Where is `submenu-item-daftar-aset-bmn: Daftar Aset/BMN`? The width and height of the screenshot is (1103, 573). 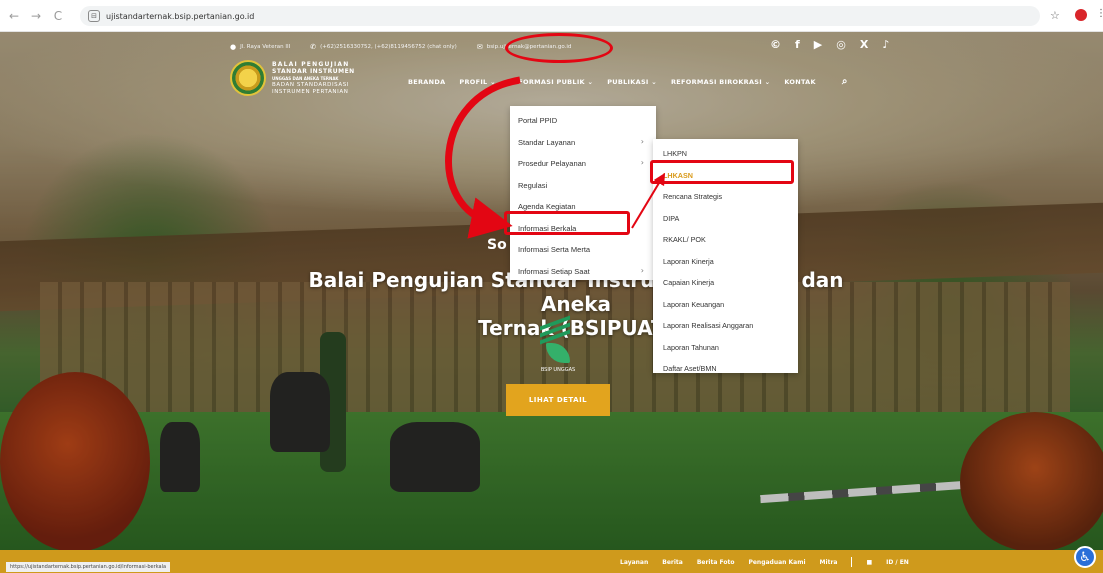
submenu-item-daftar-aset-bmn: Daftar Aset/BMN is located at coordinates (725, 369).